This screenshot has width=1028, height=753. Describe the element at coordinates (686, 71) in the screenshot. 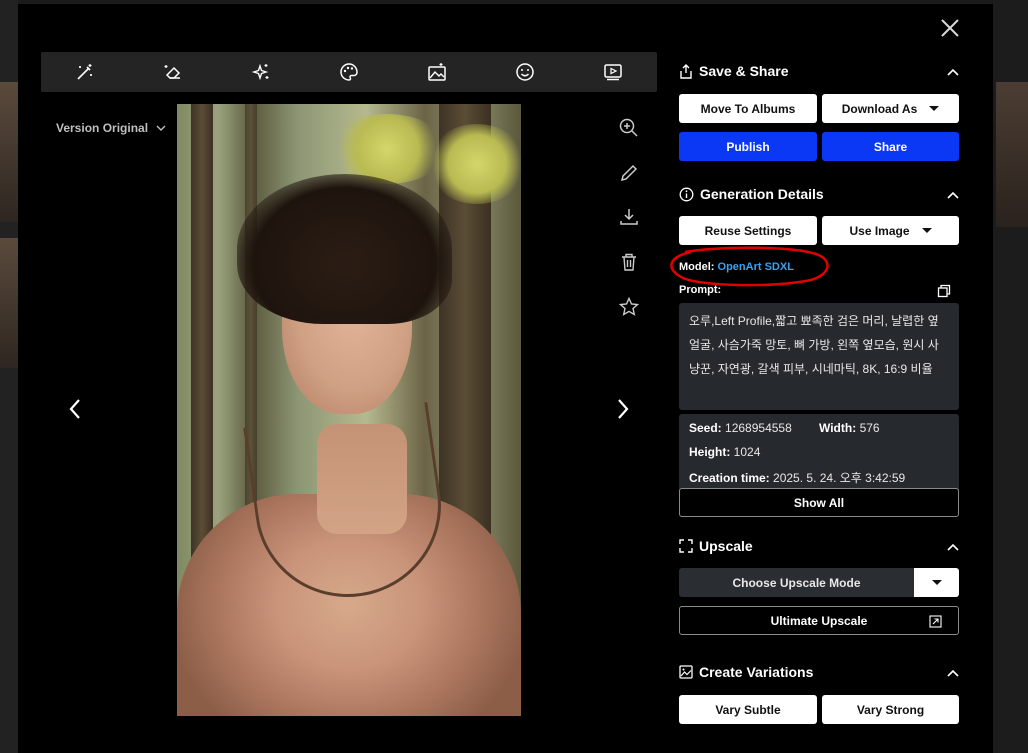

I see `share-upload-icon` at that location.